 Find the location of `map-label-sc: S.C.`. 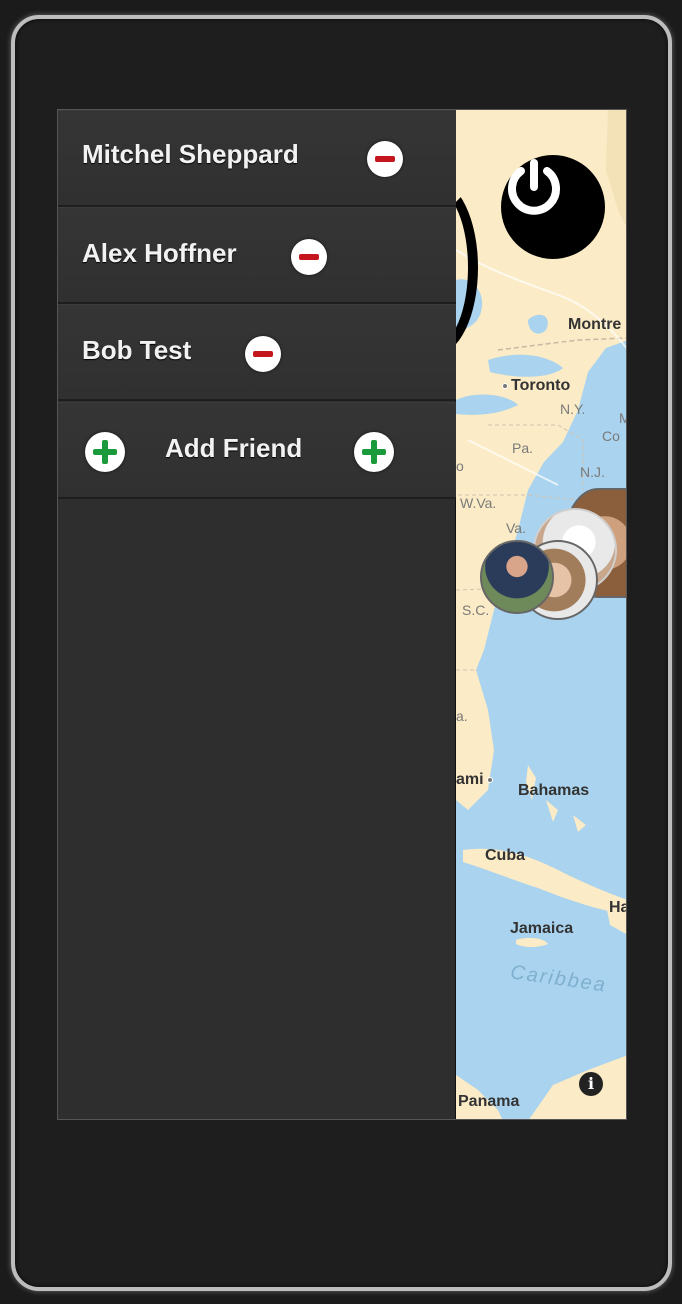

map-label-sc: S.C. is located at coordinates (476, 610).